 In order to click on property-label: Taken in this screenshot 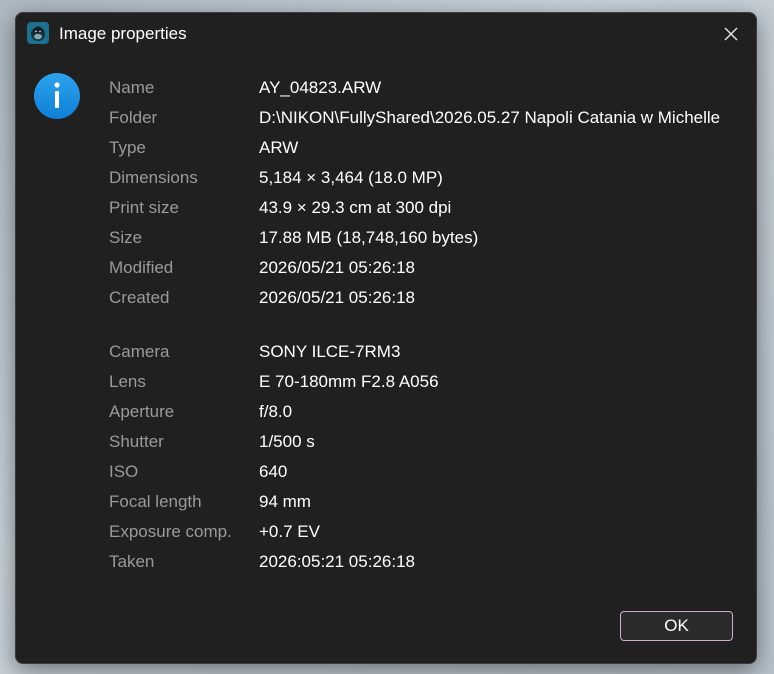, I will do `click(132, 561)`.